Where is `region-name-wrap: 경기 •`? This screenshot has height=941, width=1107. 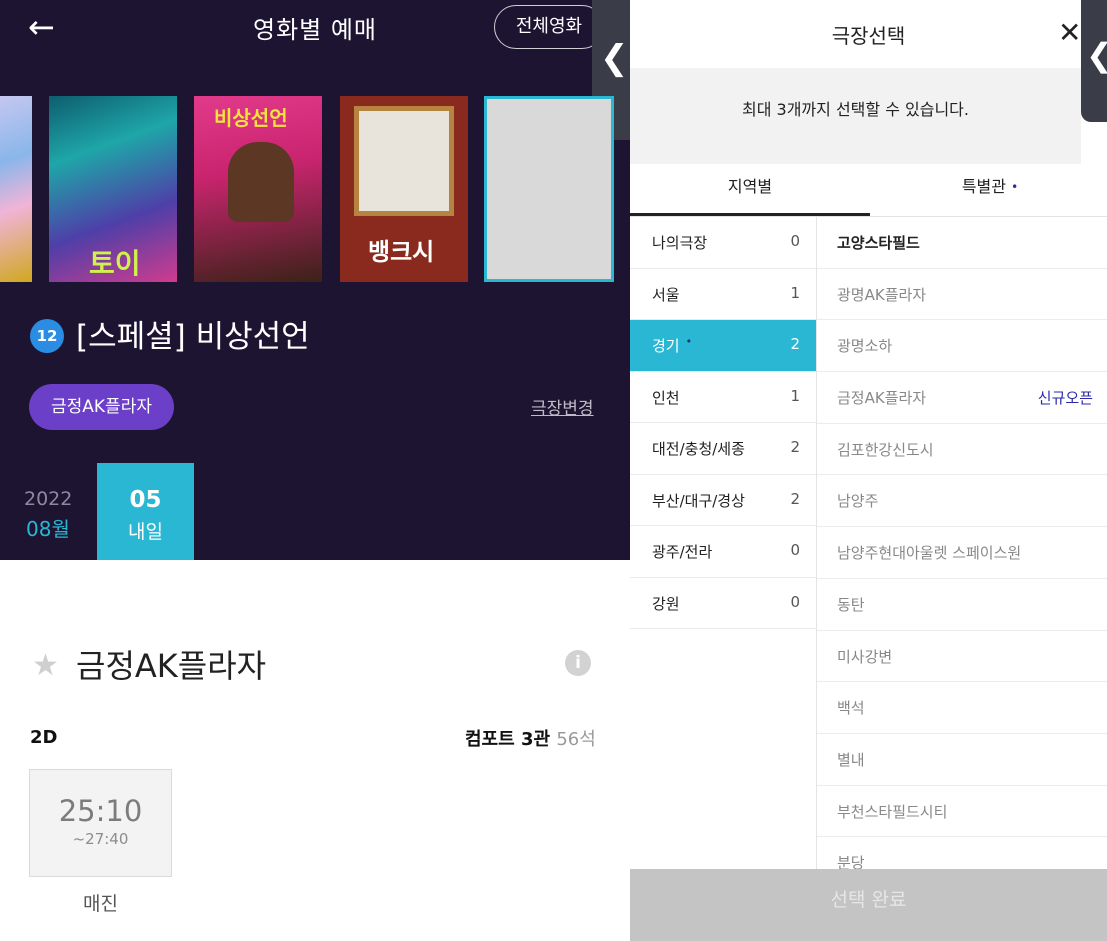
region-name-wrap: 경기 • is located at coordinates (672, 345).